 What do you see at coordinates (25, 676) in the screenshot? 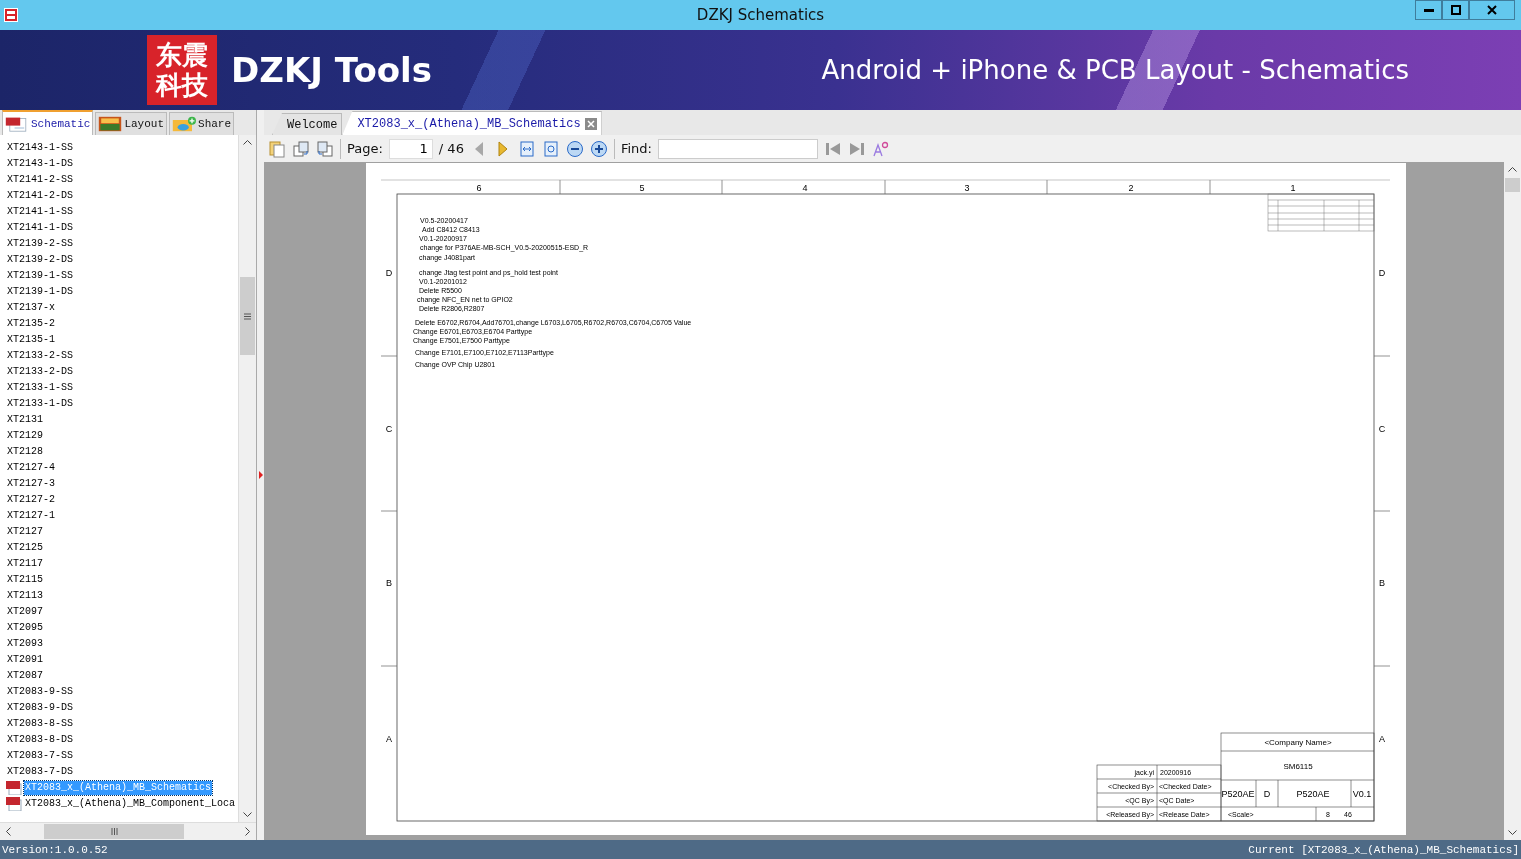
I see `tree-item: XT2087` at bounding box center [25, 676].